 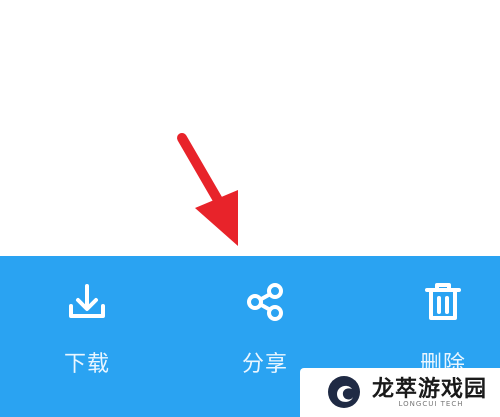 I want to click on watermark-subtitle: LONGCUI TECH, so click(x=431, y=404).